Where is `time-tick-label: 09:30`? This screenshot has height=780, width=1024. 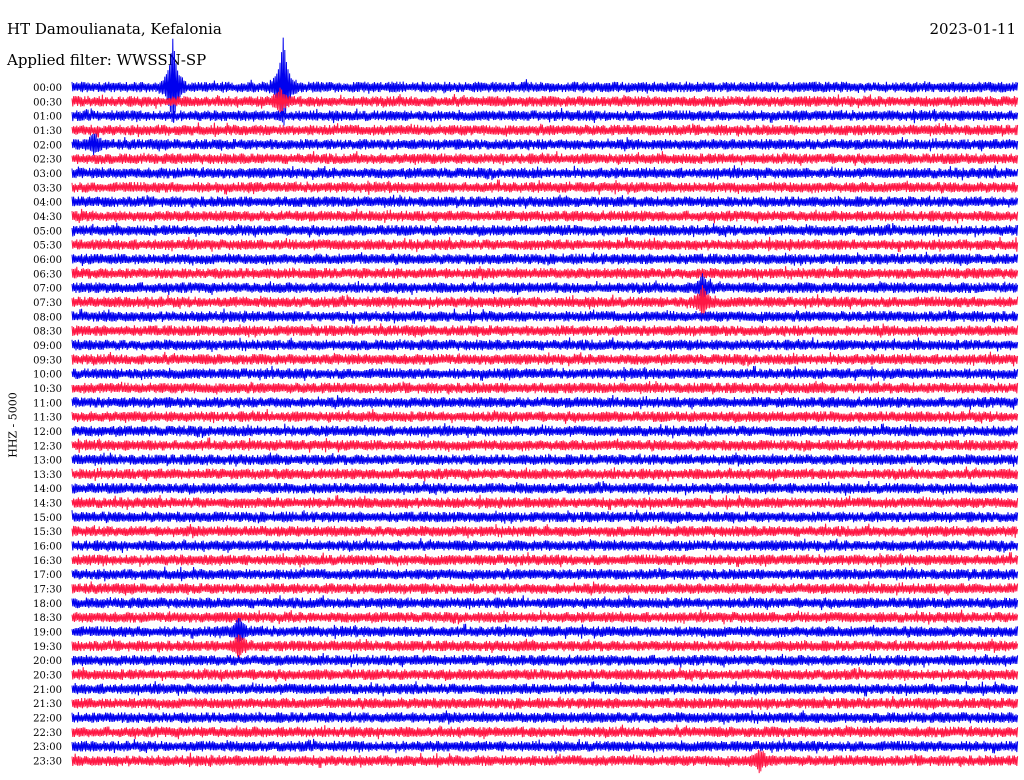 time-tick-label: 09:30 is located at coordinates (47, 360).